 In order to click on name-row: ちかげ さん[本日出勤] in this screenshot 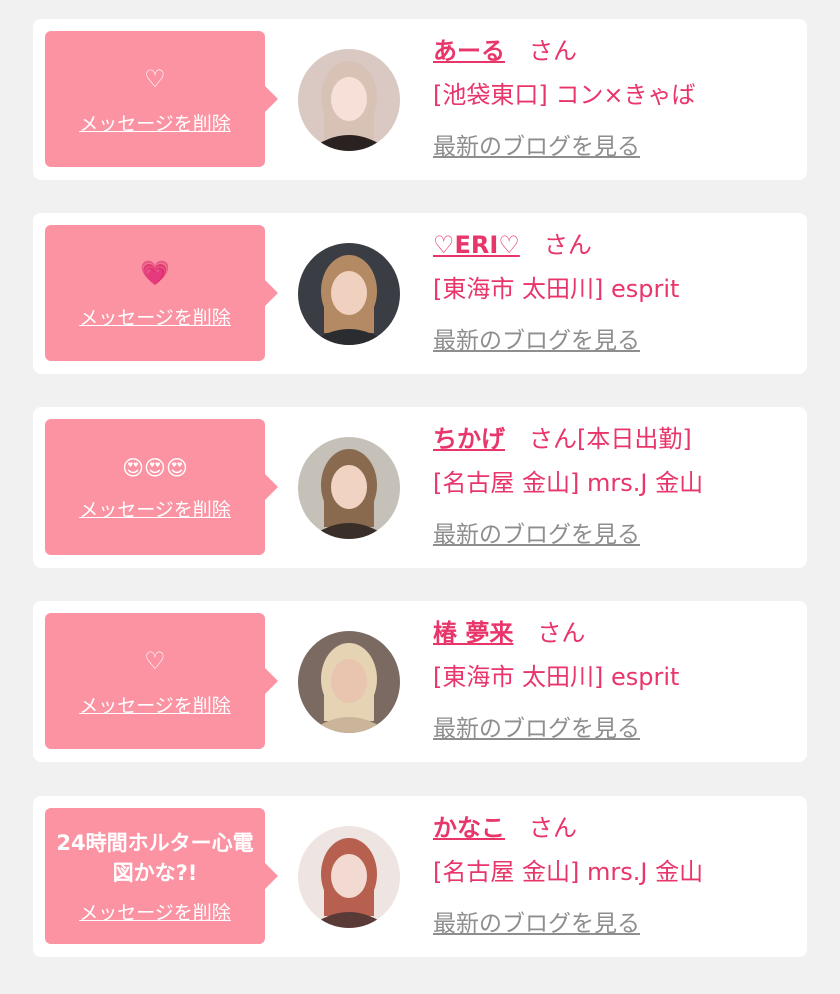, I will do `click(562, 439)`.